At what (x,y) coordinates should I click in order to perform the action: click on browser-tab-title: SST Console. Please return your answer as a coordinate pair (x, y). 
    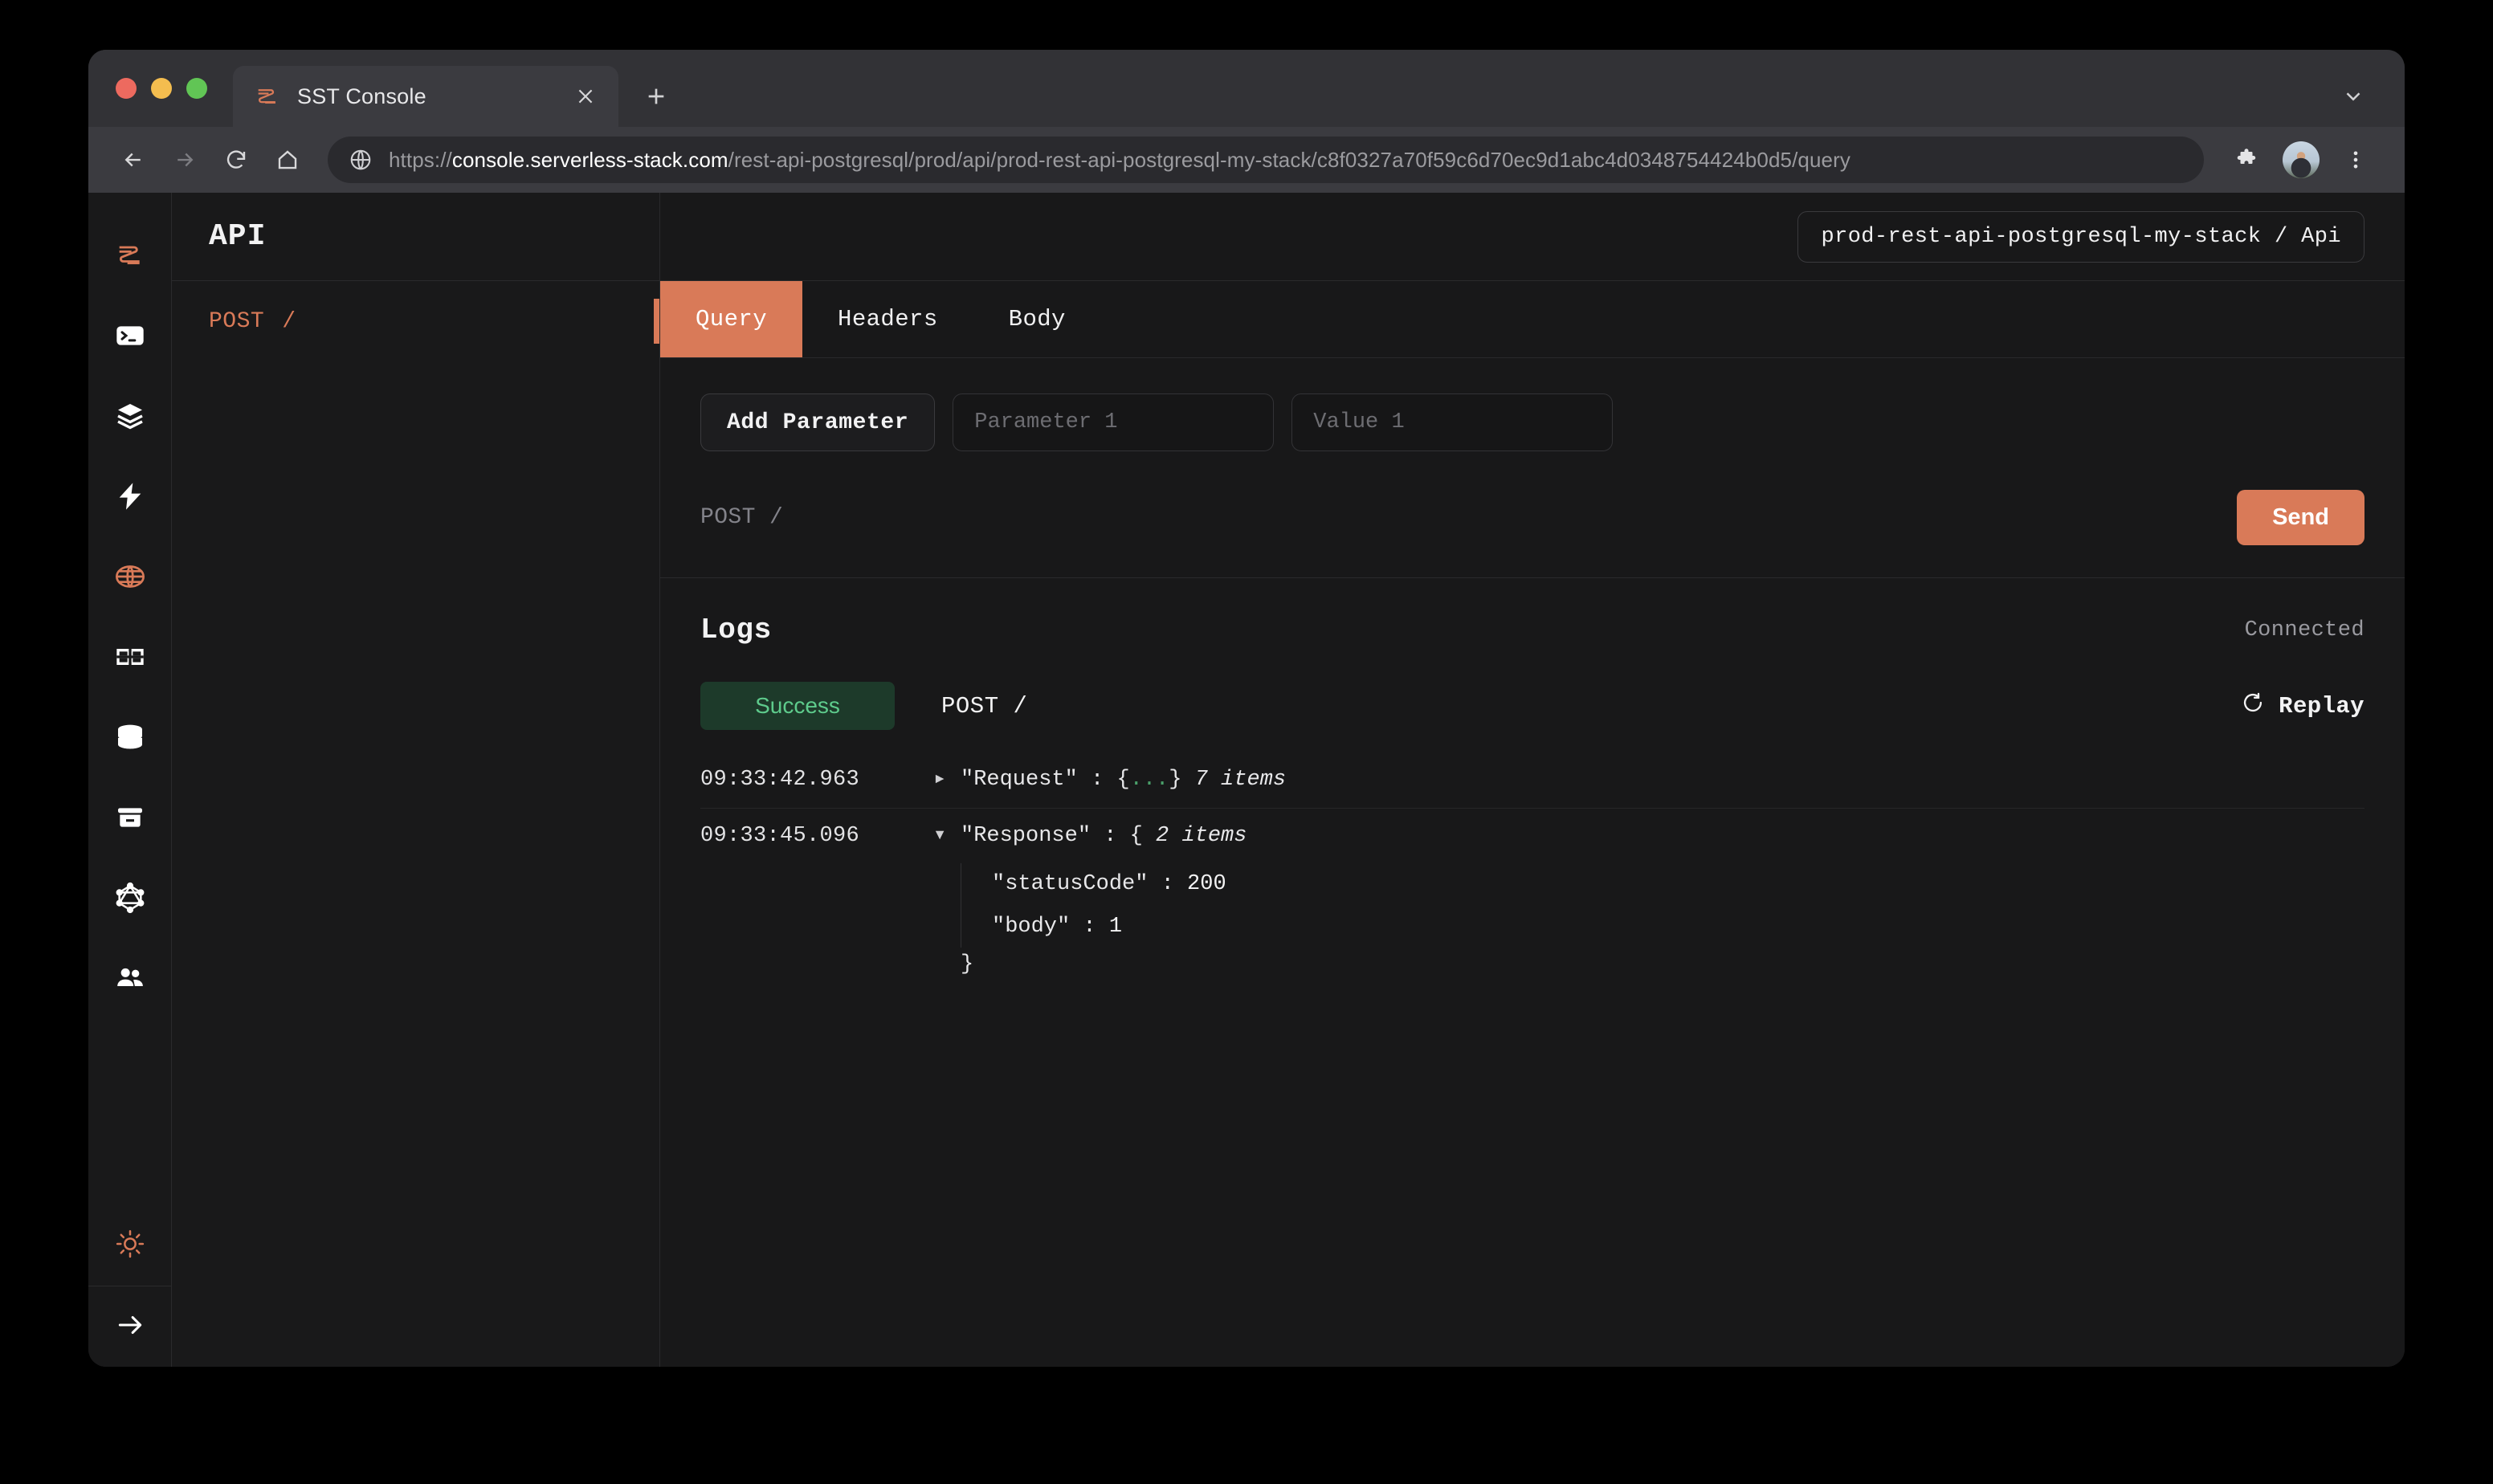
    Looking at the image, I should click on (361, 96).